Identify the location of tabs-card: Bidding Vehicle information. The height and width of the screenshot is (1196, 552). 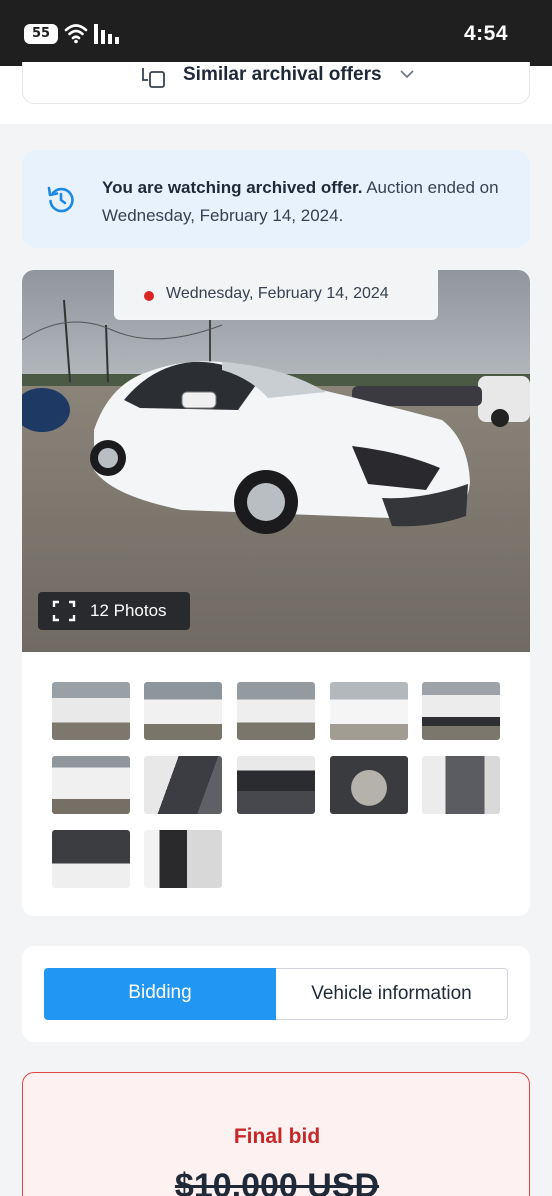
(276, 994).